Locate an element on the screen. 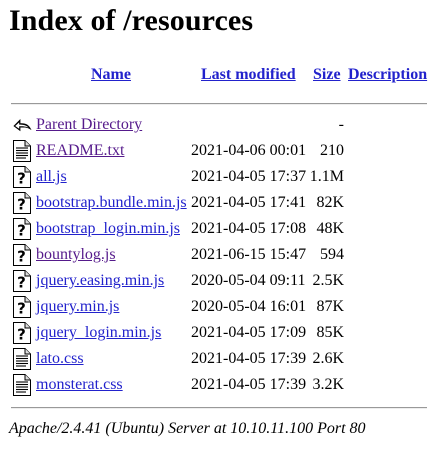 This screenshot has height=462, width=444. header-divider is located at coordinates (219, 104).